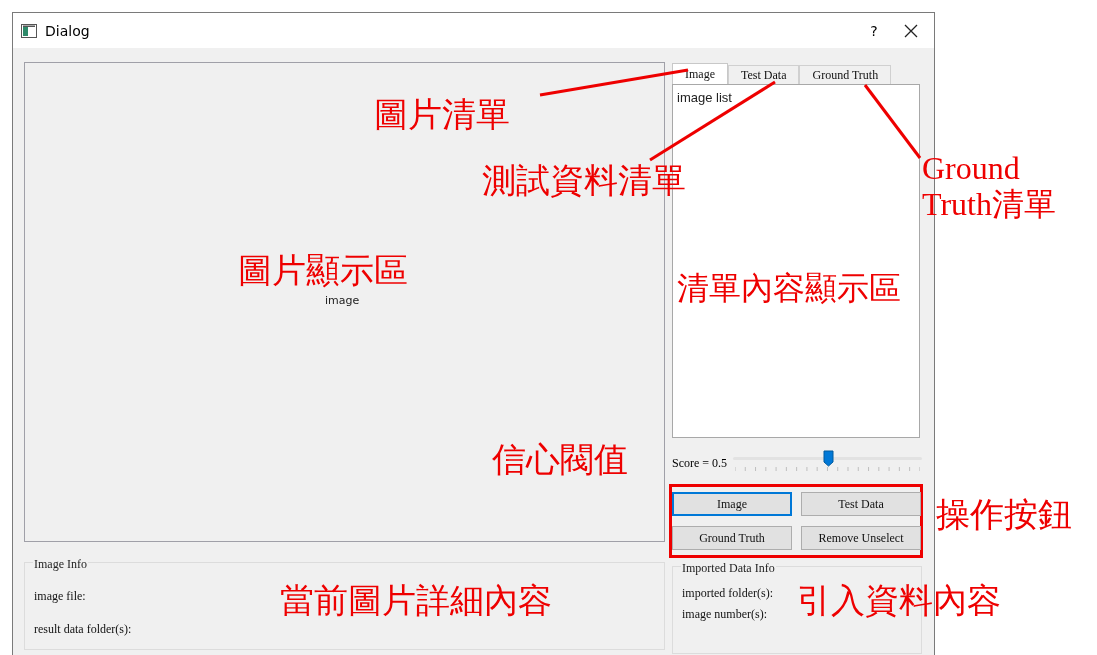 The image size is (1097, 655). What do you see at coordinates (861, 504) in the screenshot?
I see `action-button: Test Data` at bounding box center [861, 504].